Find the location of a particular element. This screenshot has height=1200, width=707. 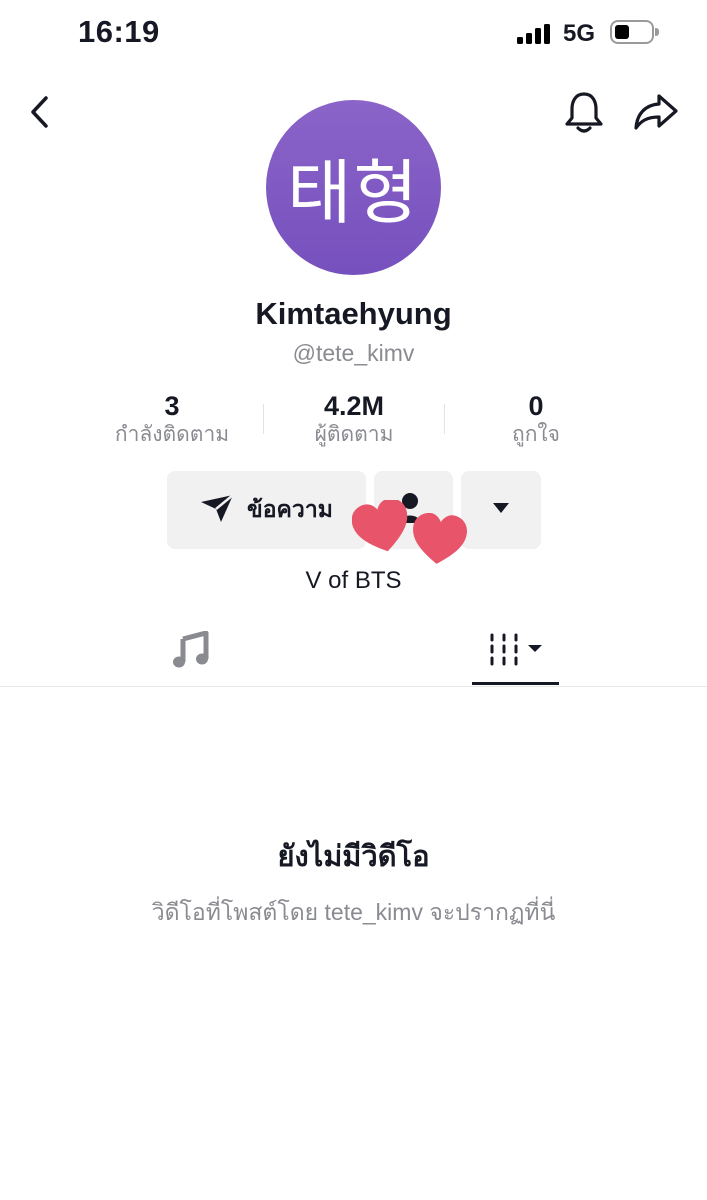

stat-followers: 4.2M ผู้ติดตาม is located at coordinates (354, 419).